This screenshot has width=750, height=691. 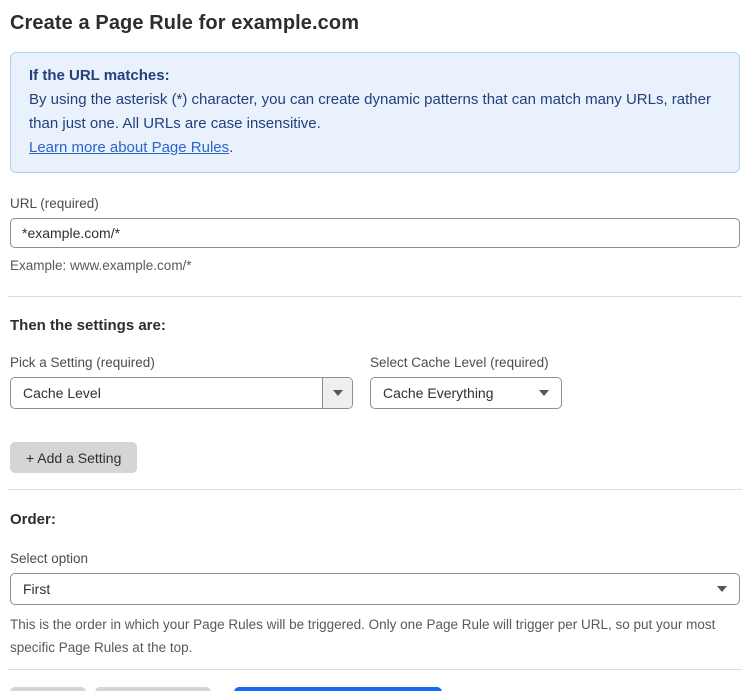 What do you see at coordinates (62, 393) in the screenshot?
I see `setting-select-value: Cache Level` at bounding box center [62, 393].